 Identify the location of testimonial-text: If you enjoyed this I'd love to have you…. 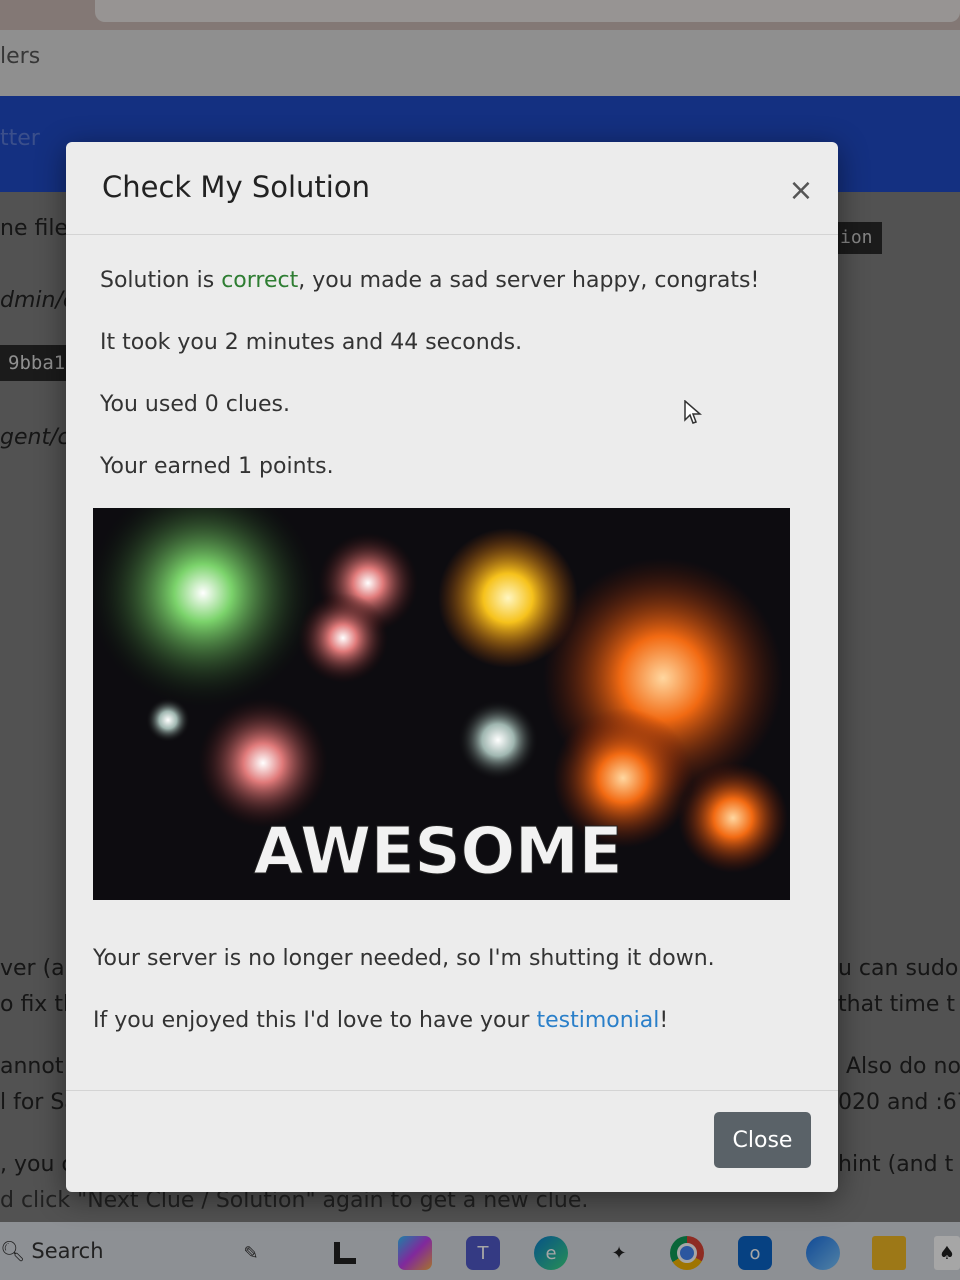
(315, 1020).